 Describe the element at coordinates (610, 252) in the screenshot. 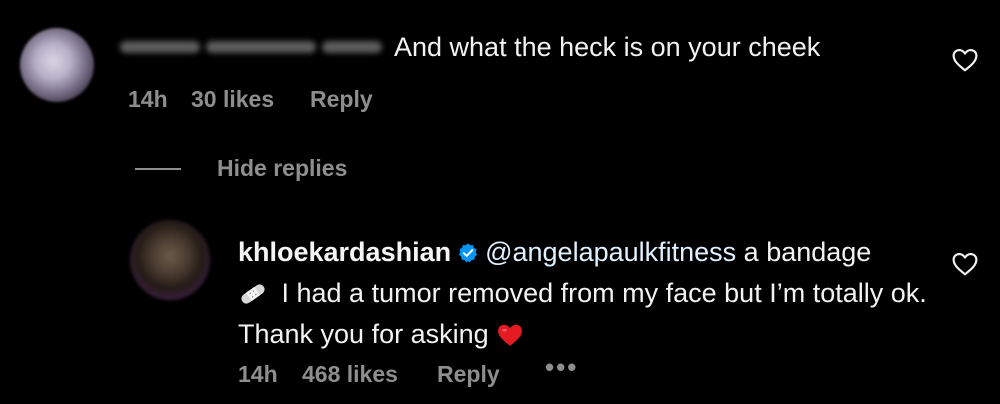

I see `mention-link: @angelapaulkfitness` at that location.